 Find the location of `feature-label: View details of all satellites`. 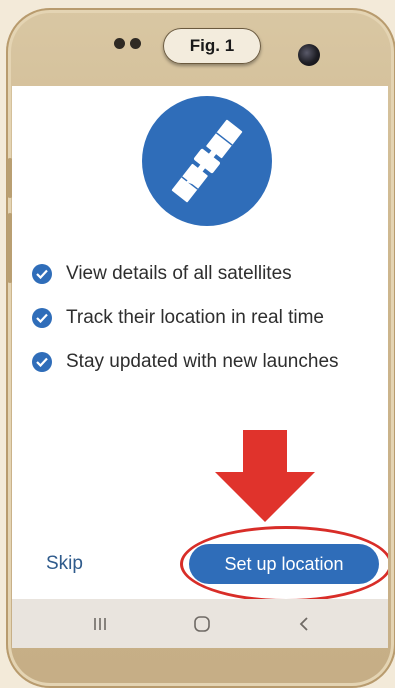

feature-label: View details of all satellites is located at coordinates (179, 273).